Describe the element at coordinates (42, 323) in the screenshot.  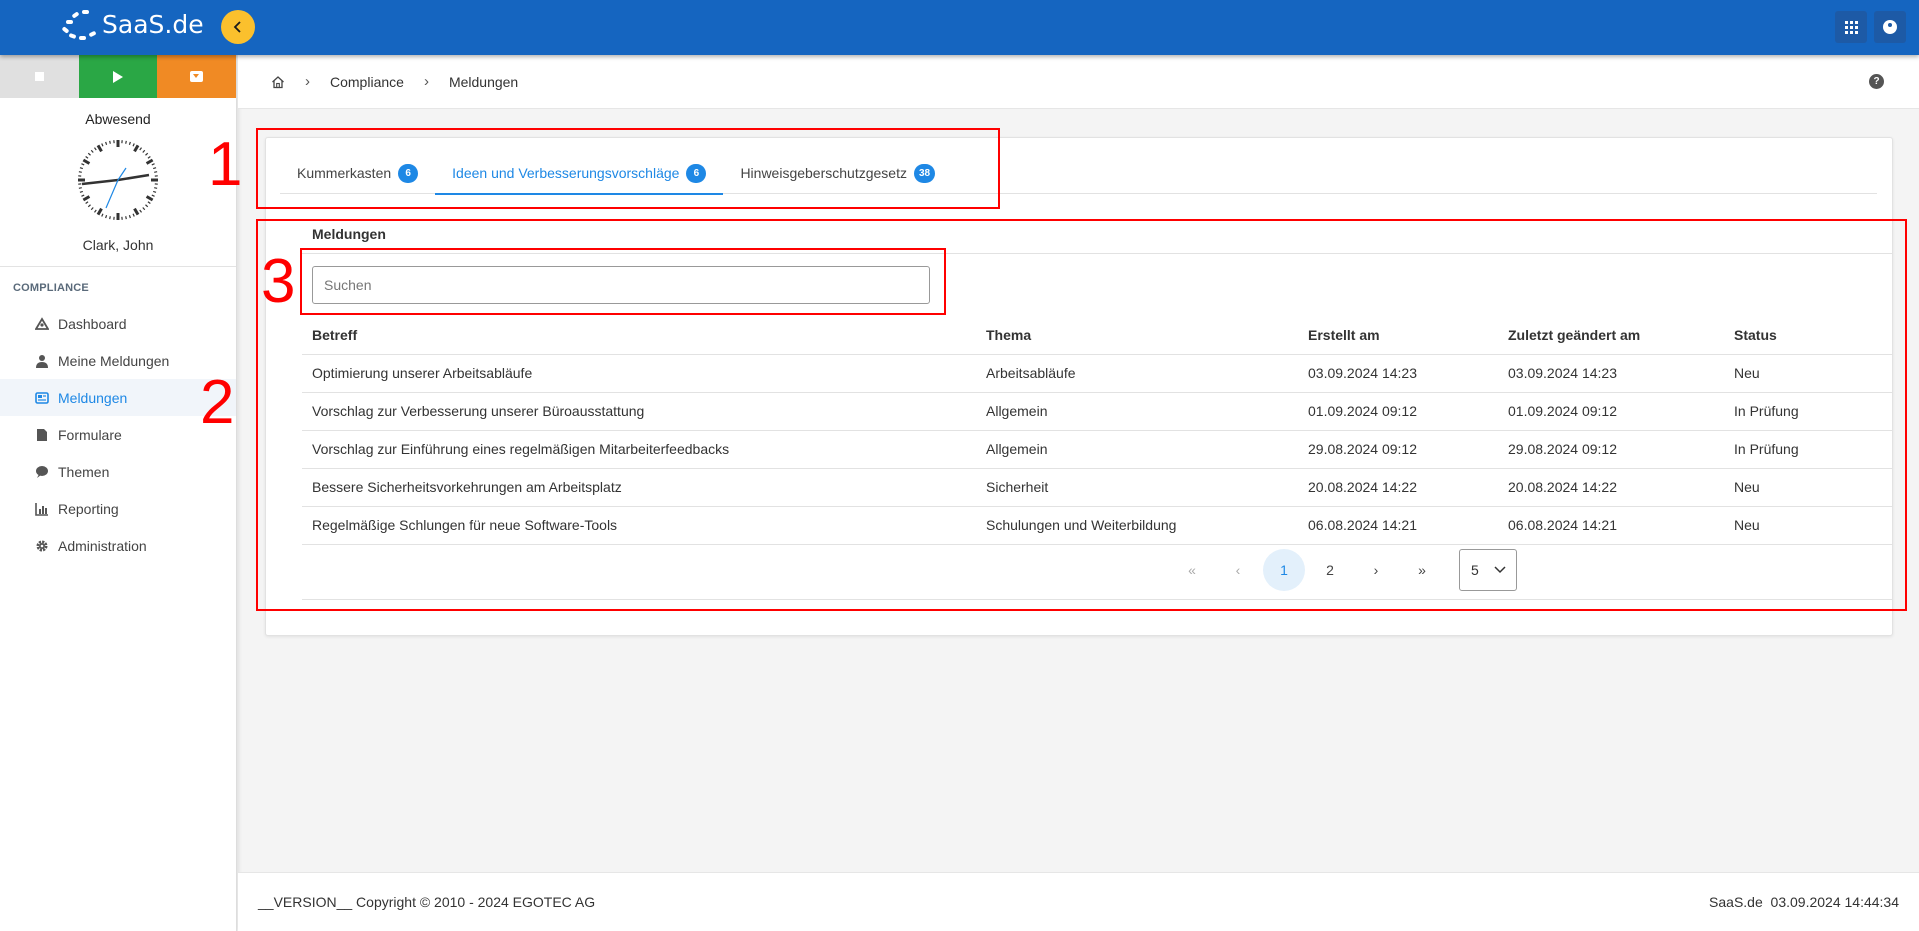
I see `dashboard-icon` at that location.